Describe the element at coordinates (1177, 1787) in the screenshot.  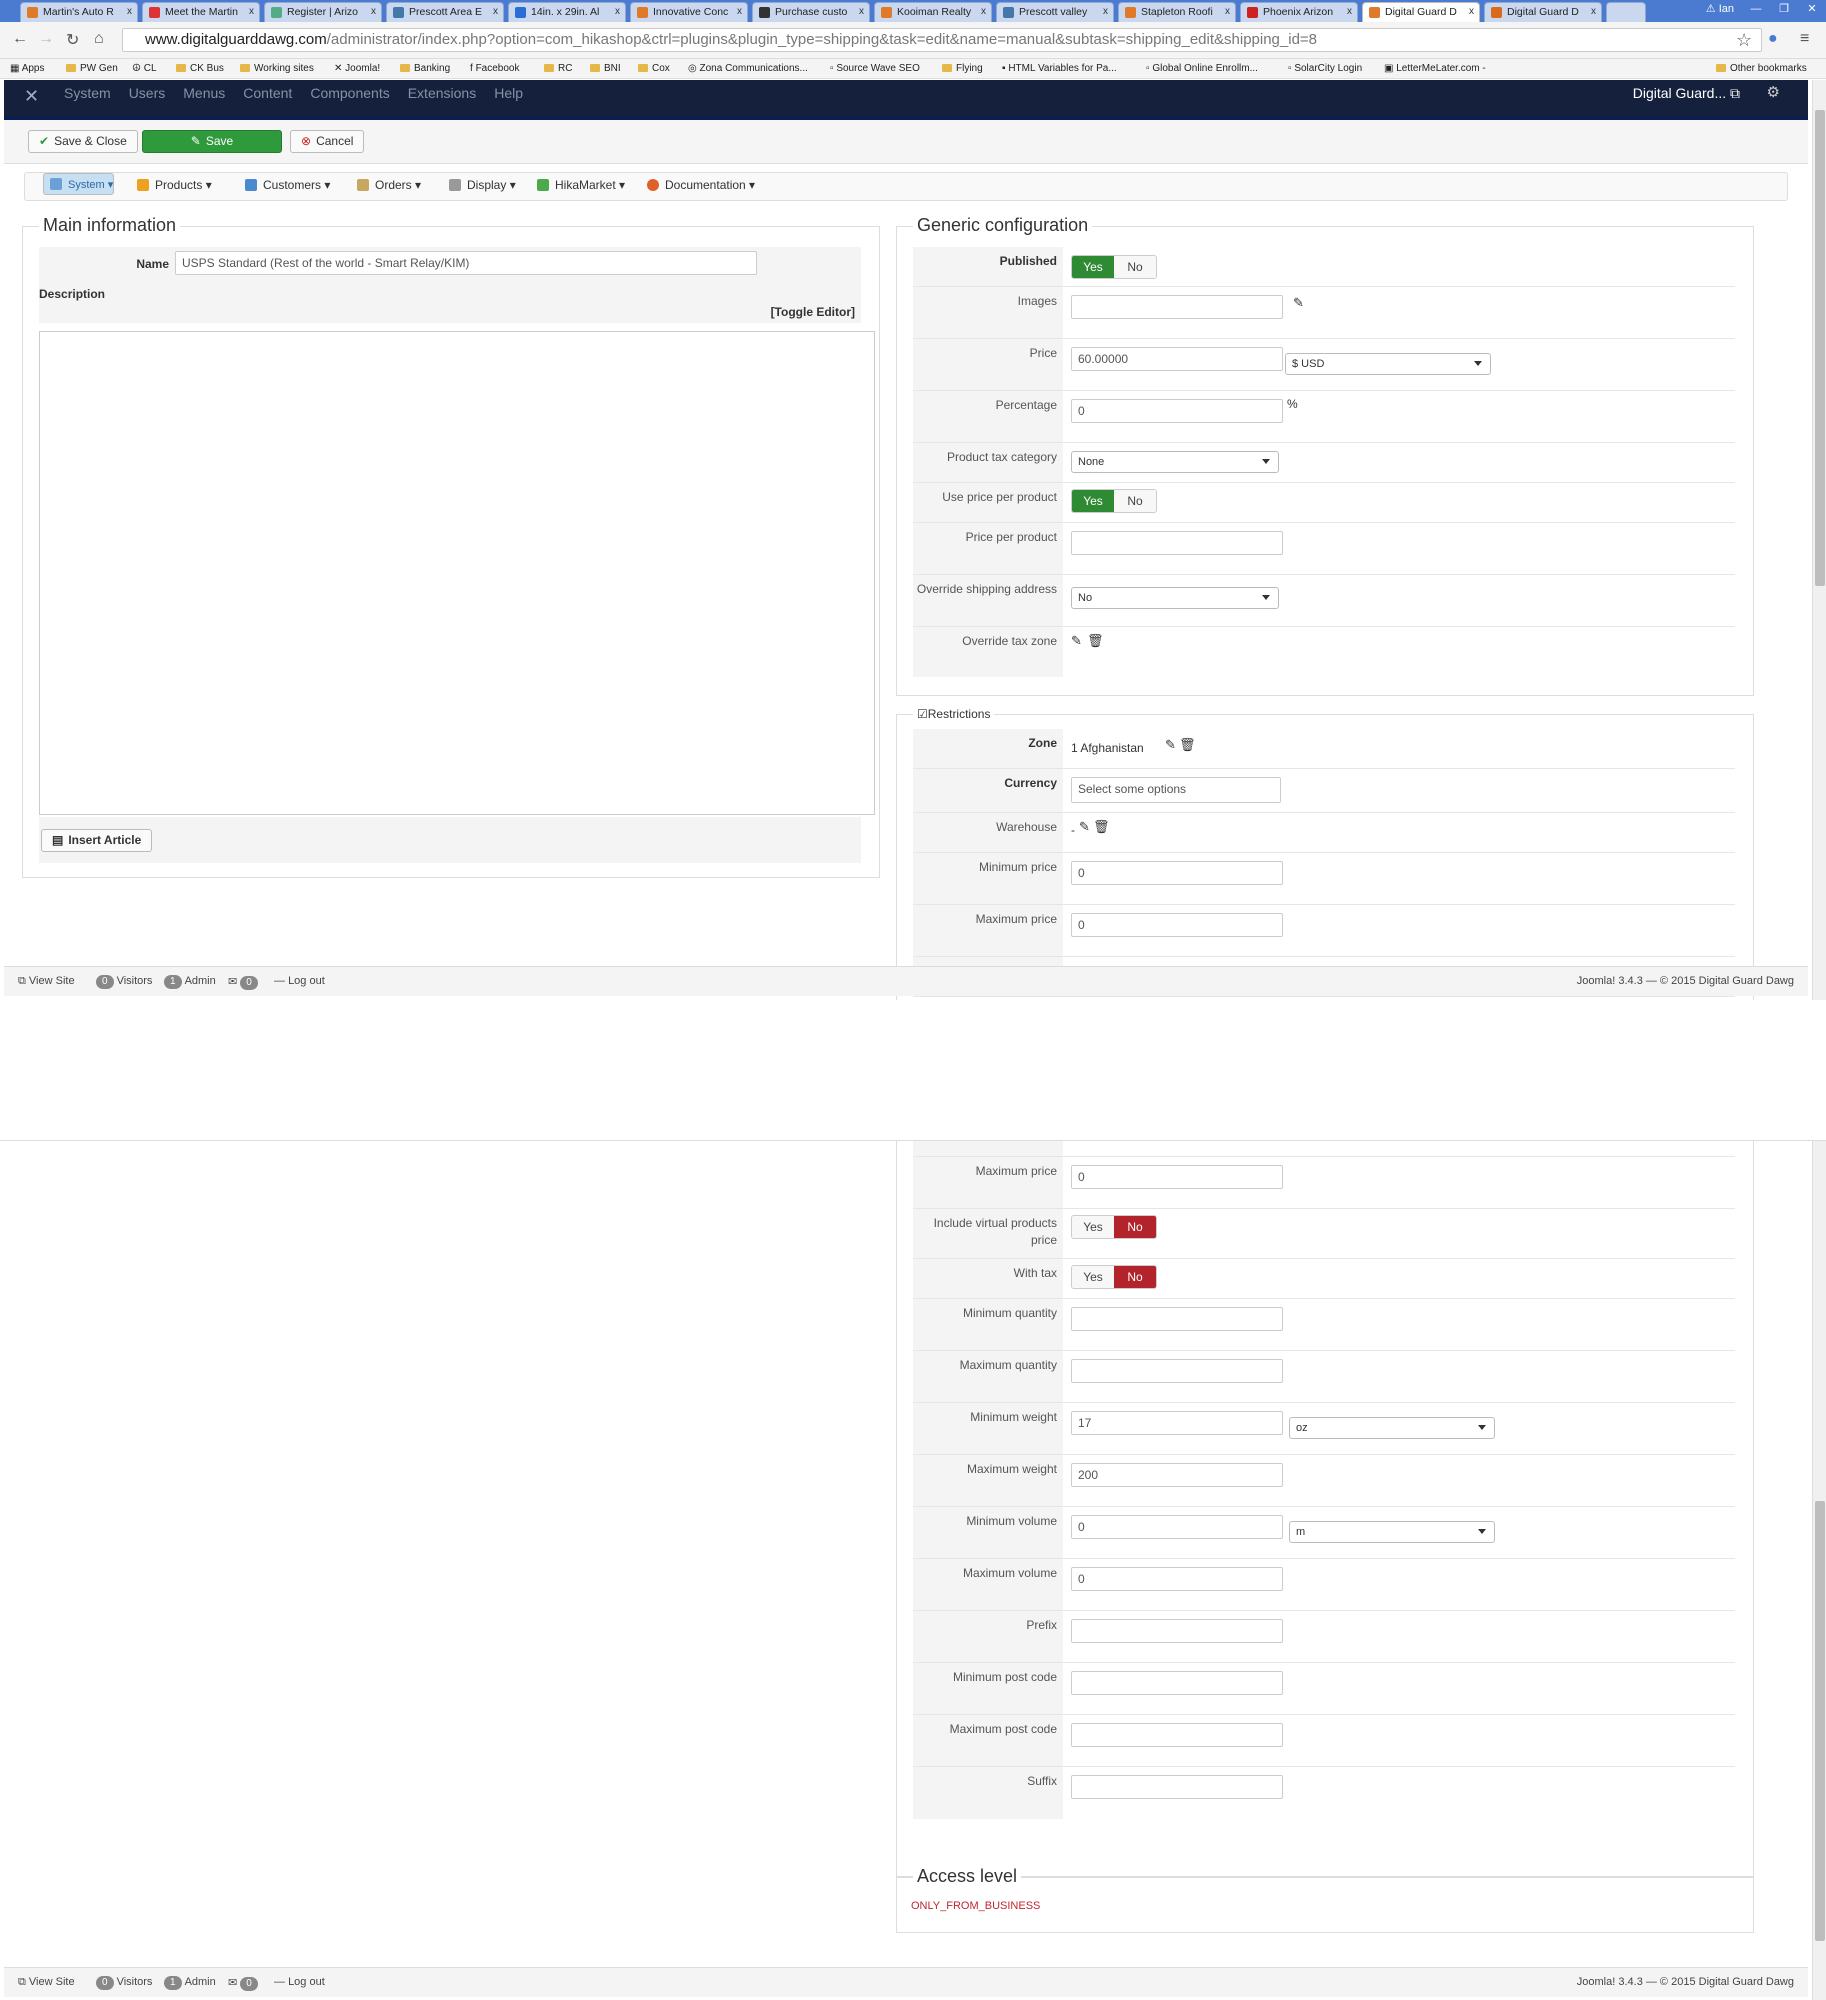
I see `suffix-input` at that location.